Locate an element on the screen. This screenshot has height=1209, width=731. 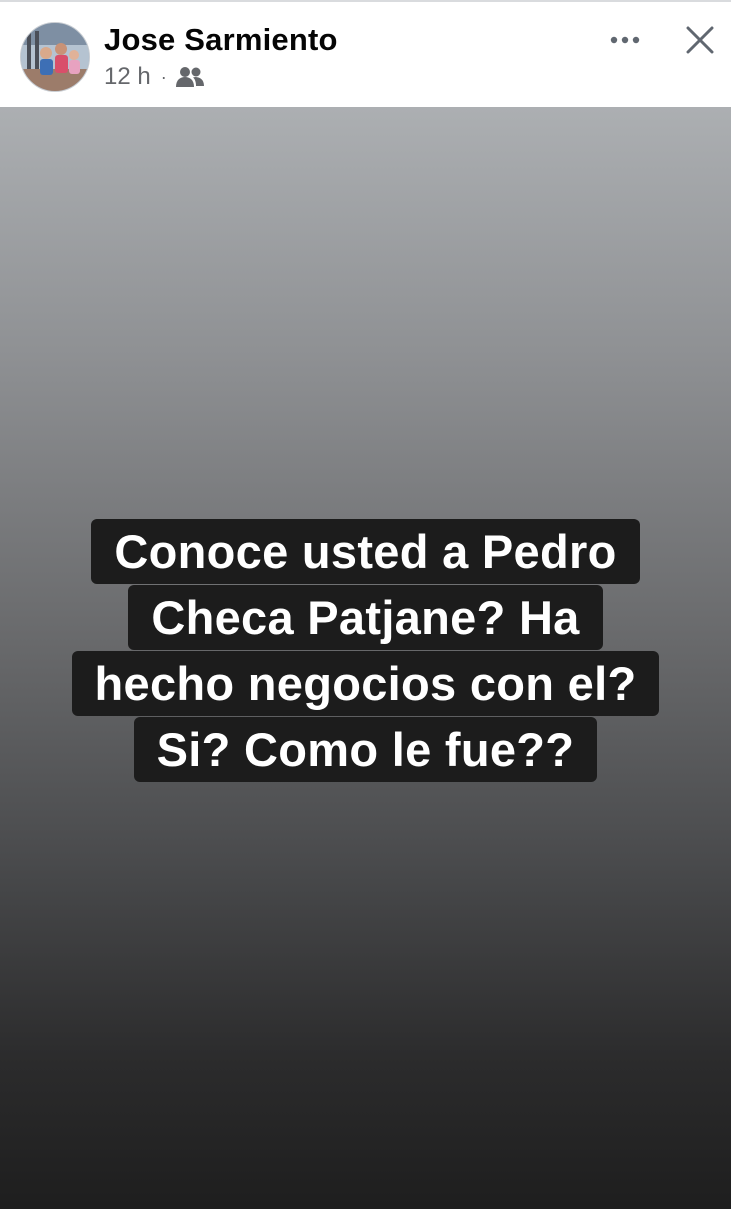
caption-line: hecho negocios con el? is located at coordinates (365, 683).